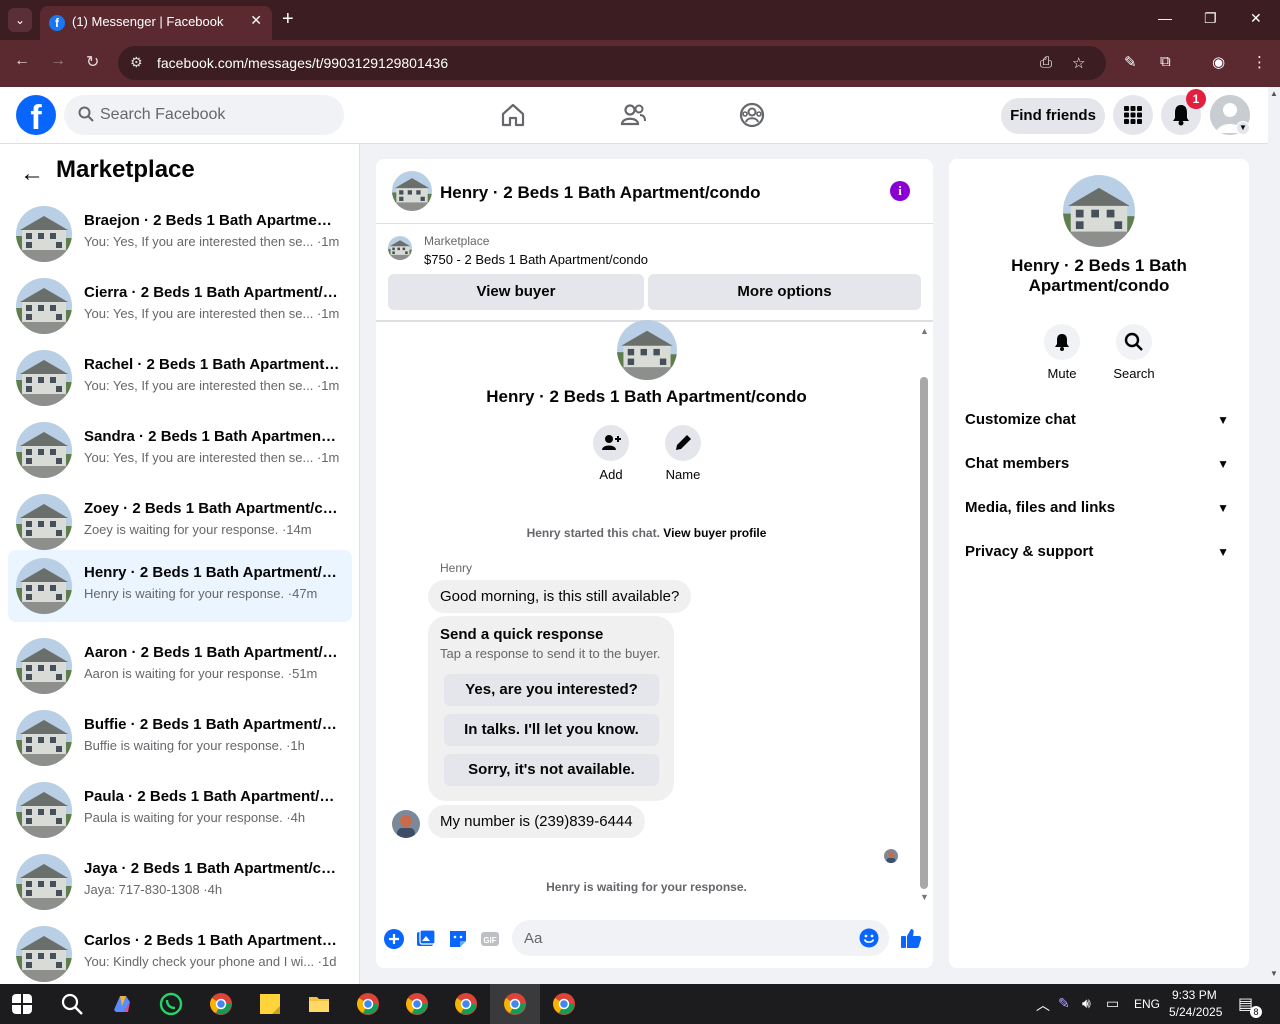 The image size is (1280, 1024). What do you see at coordinates (215, 115) in the screenshot?
I see `search-input` at bounding box center [215, 115].